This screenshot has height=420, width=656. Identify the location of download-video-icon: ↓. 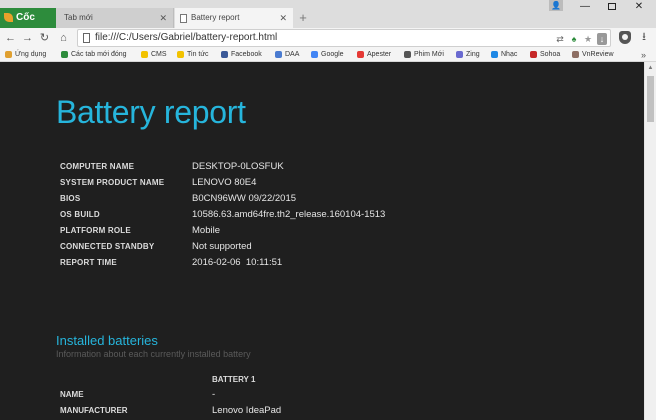
(602, 39).